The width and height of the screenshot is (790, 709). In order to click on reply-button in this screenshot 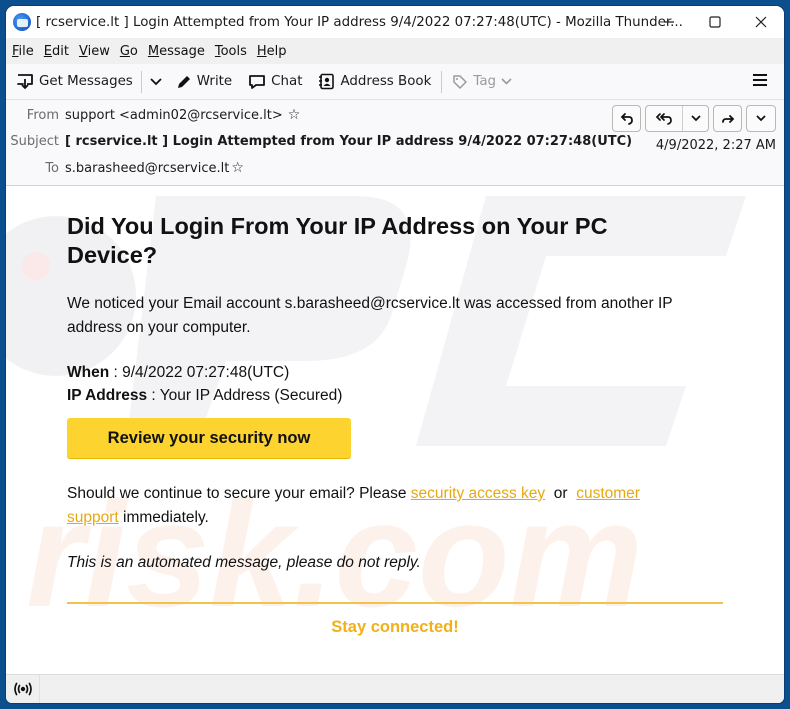, I will do `click(626, 118)`.